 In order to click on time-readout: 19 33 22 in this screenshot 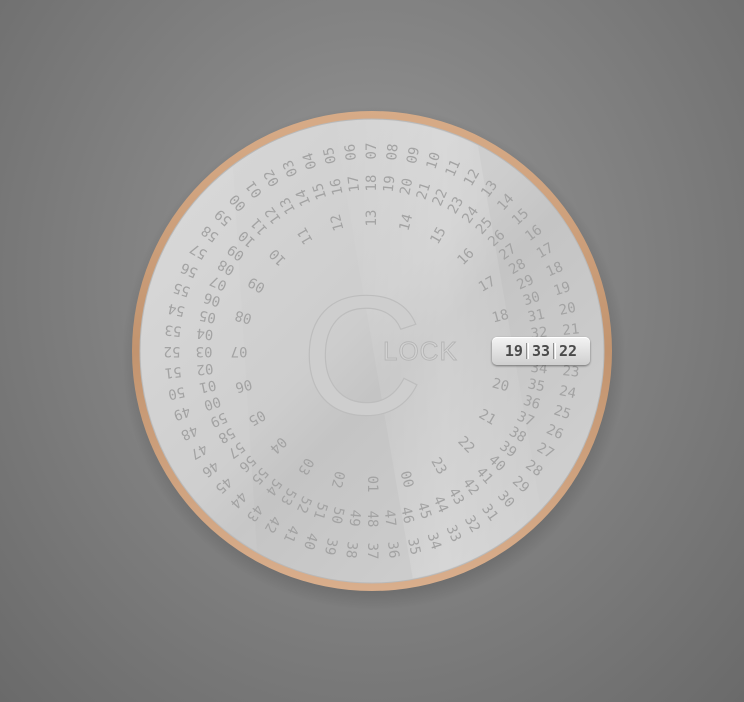, I will do `click(541, 351)`.